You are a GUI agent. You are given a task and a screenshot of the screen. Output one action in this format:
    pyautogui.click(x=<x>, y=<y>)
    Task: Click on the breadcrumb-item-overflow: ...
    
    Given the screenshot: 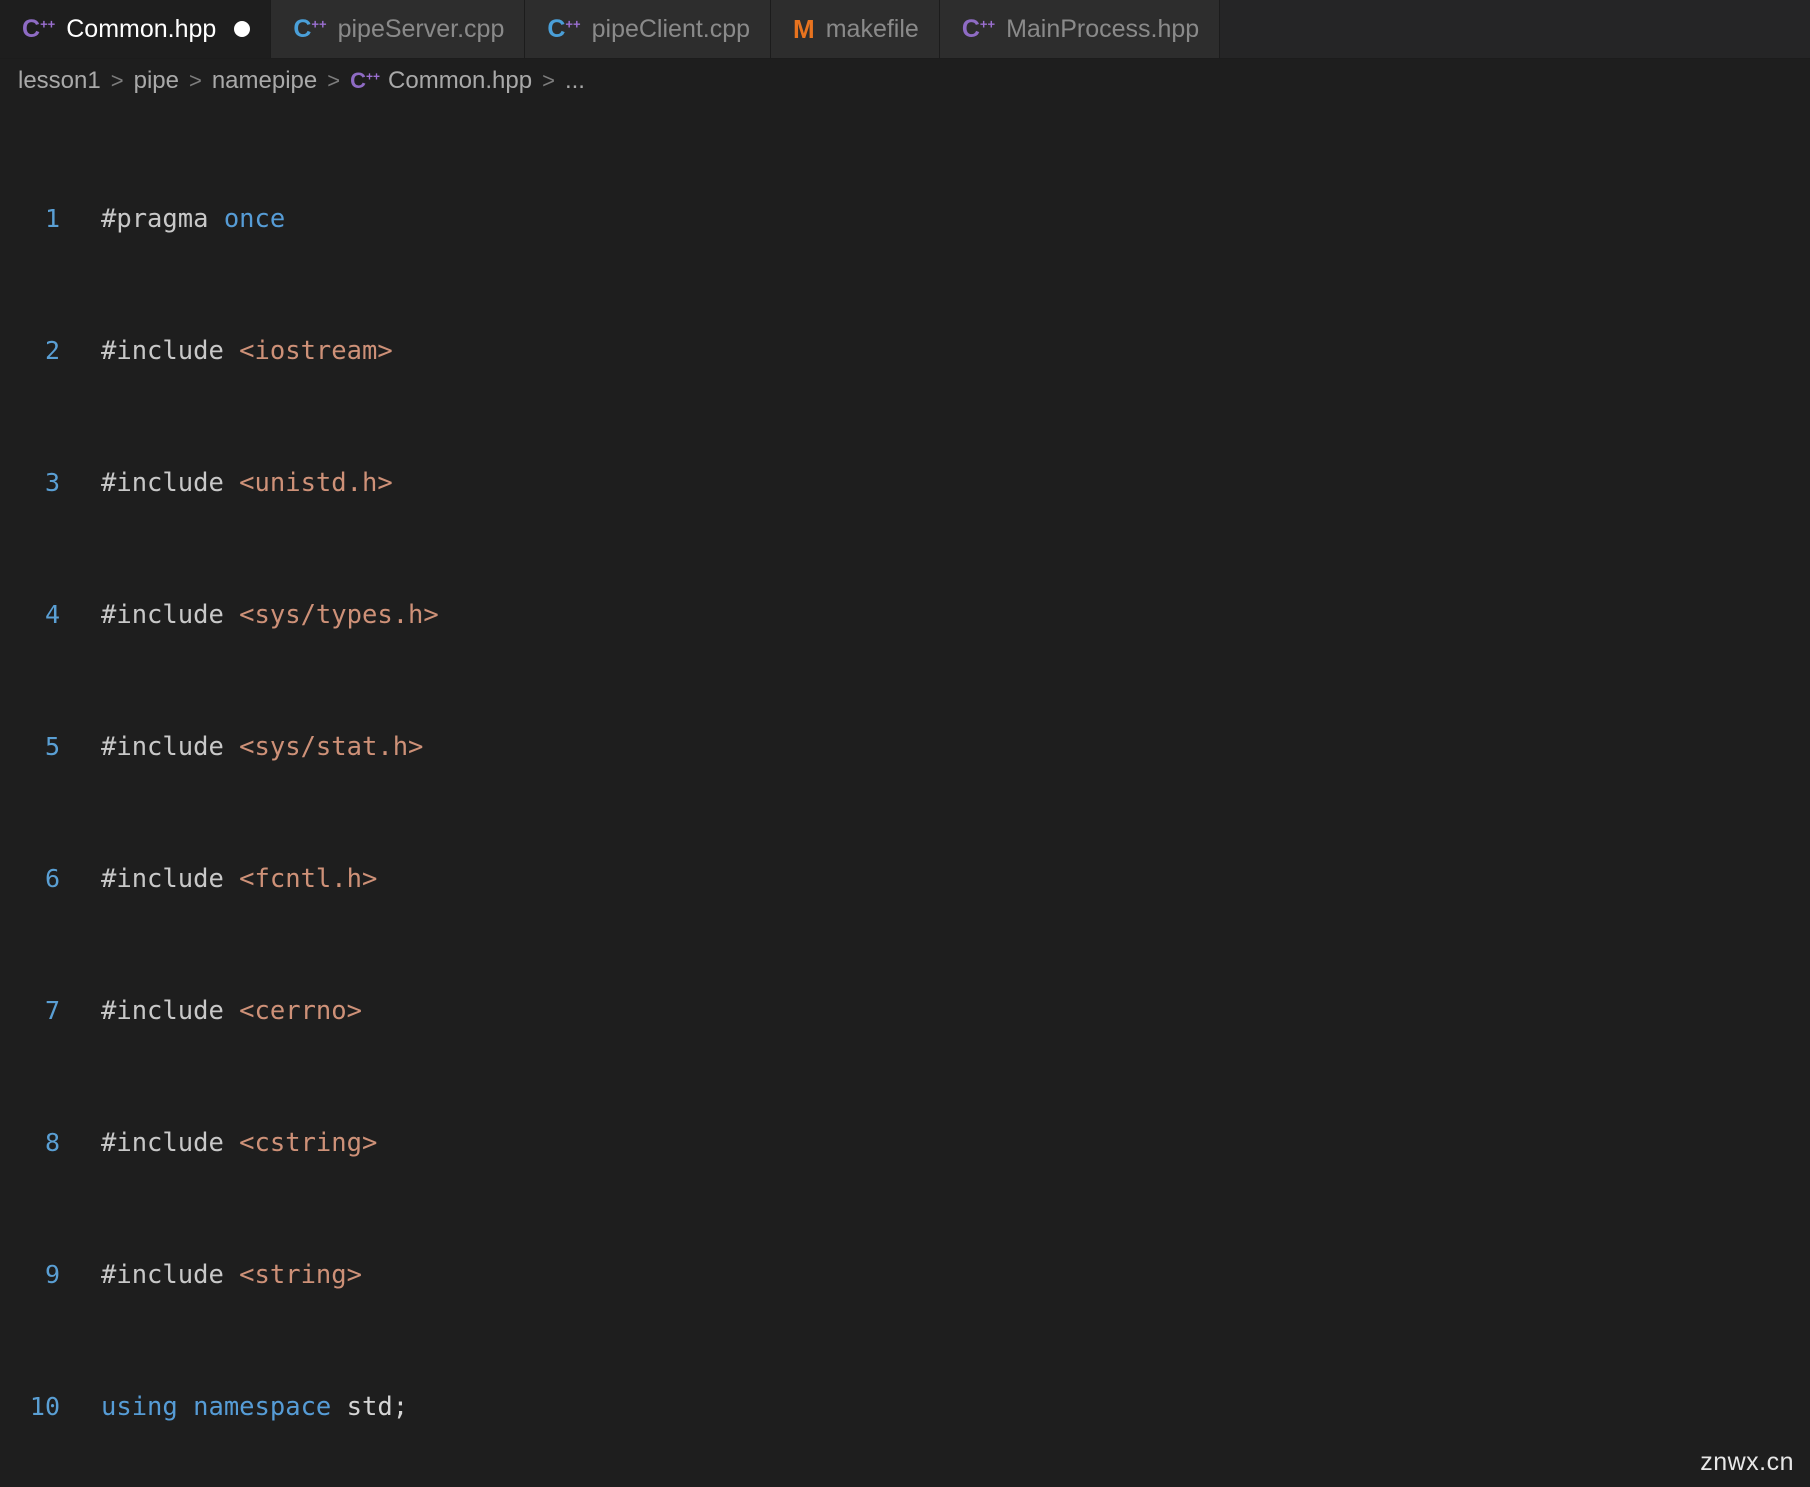 What is the action you would take?
    pyautogui.click(x=575, y=81)
    